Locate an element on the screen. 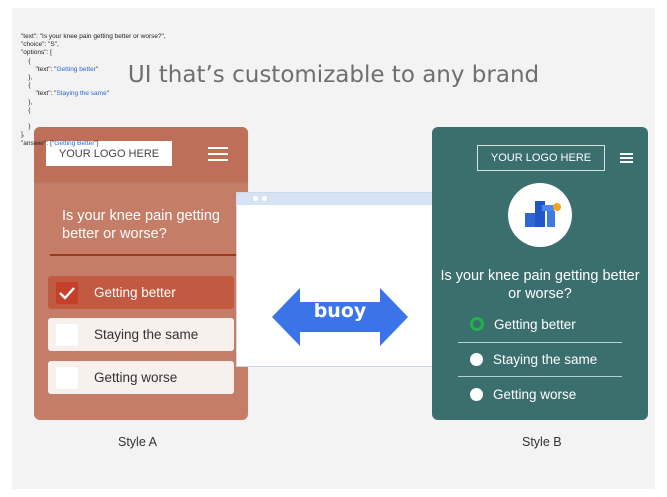  style-b-option-staying-the-same: Staying the same is located at coordinates (539, 359).